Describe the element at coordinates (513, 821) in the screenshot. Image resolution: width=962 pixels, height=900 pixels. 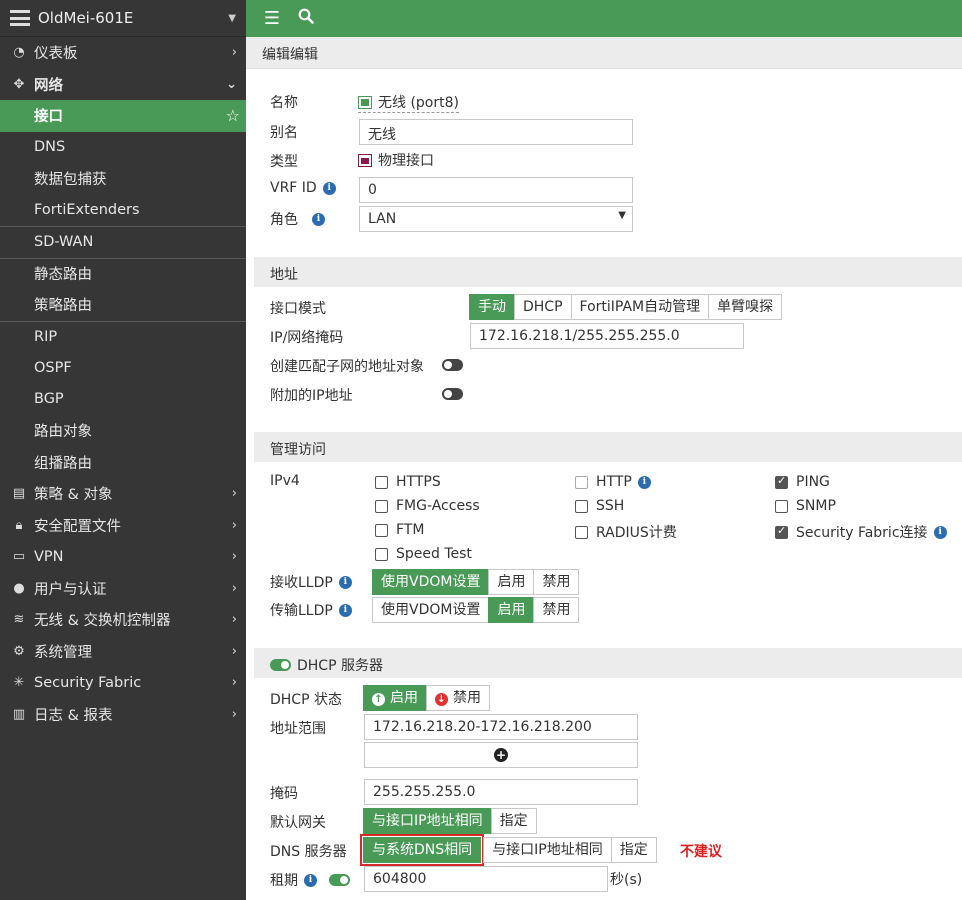
I see `gateway-specify-button: 指定` at that location.